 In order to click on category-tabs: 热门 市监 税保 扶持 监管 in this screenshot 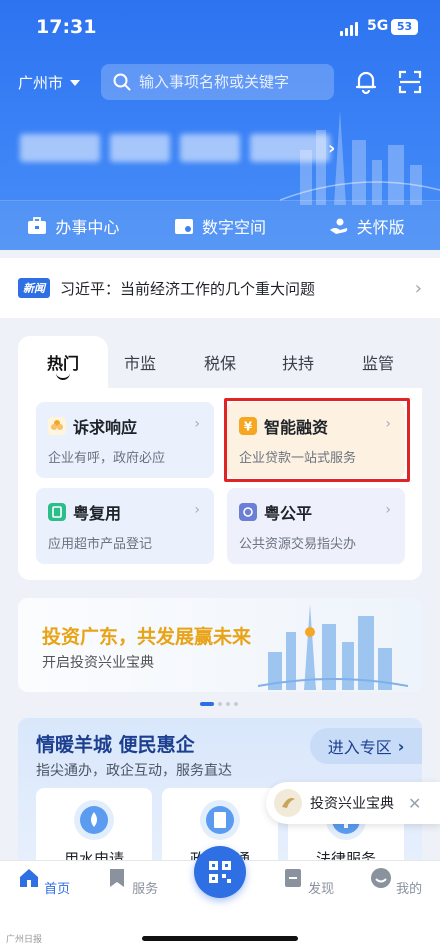, I will do `click(220, 364)`.